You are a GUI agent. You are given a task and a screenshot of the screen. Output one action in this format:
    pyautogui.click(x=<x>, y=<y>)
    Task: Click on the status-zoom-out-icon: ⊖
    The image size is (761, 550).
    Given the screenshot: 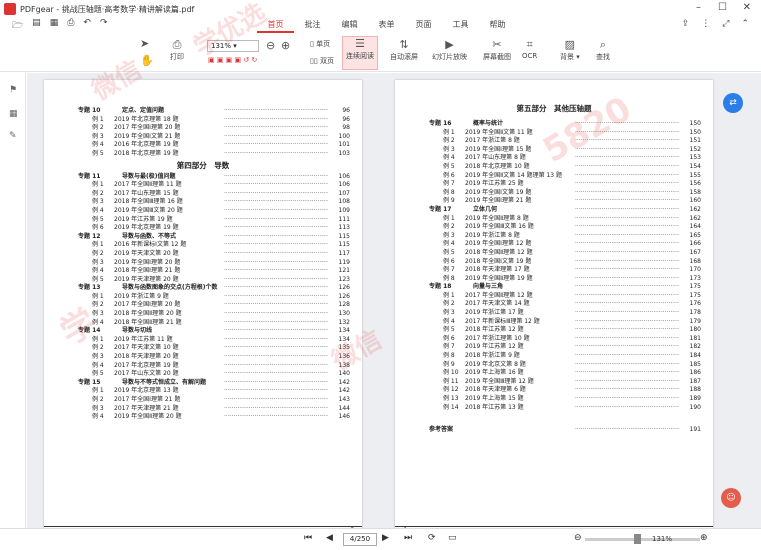 What is the action you would take?
    pyautogui.click(x=578, y=538)
    